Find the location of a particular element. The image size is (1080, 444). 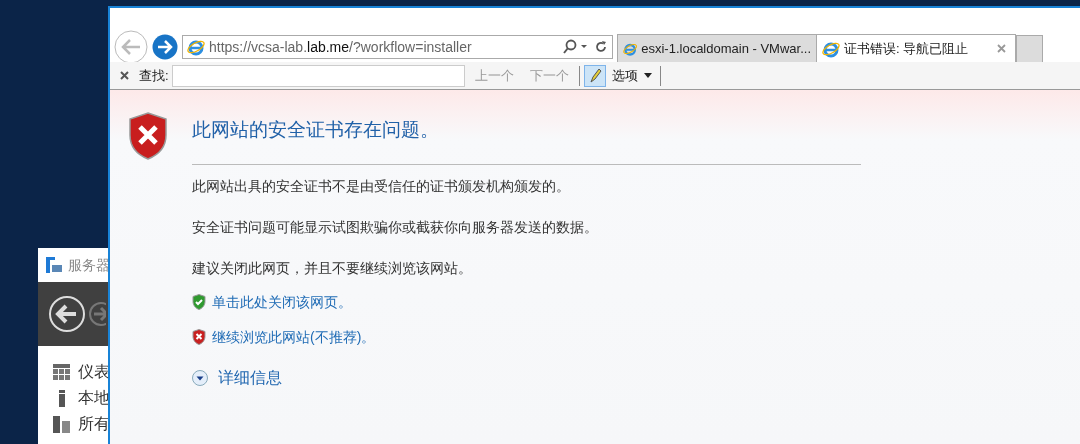

back-icon is located at coordinates (67, 314).